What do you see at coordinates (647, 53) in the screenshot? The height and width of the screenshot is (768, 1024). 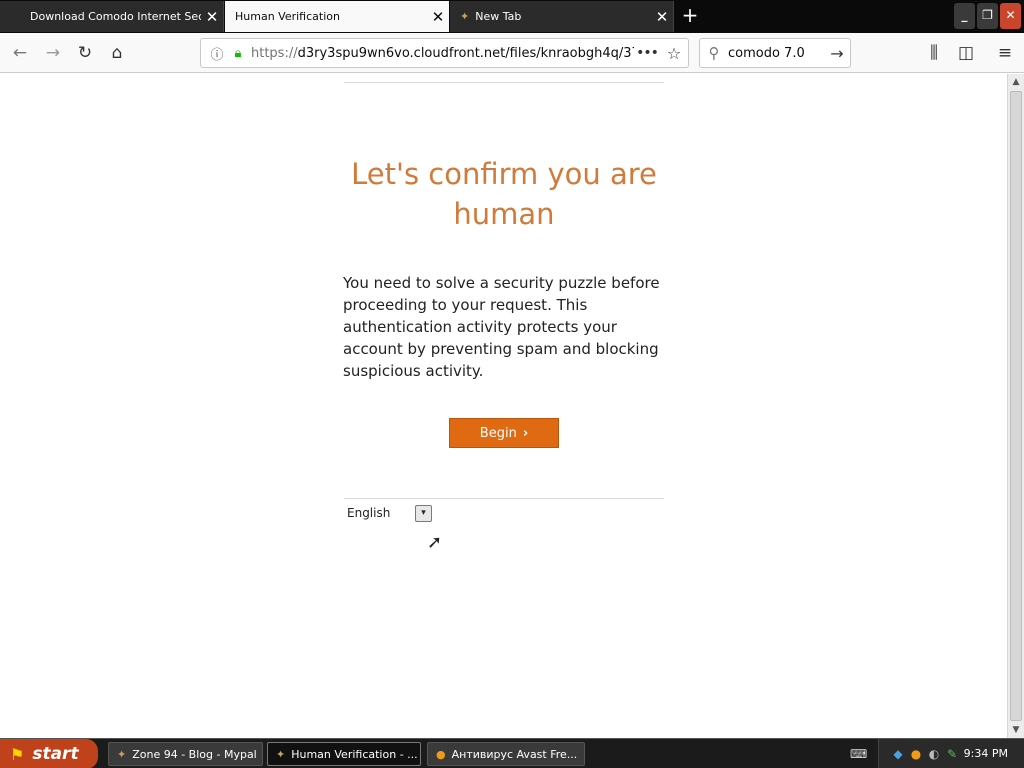 I see `page-actions-icon: •••` at bounding box center [647, 53].